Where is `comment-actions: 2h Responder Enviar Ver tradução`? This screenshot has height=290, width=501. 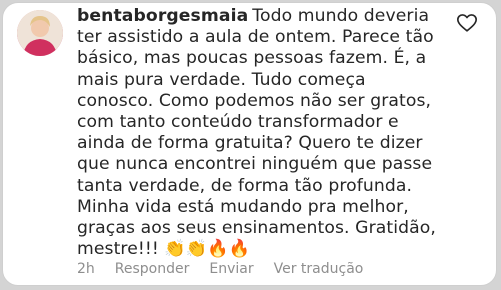 comment-actions: 2h Responder Enviar Ver tradução is located at coordinates (220, 269).